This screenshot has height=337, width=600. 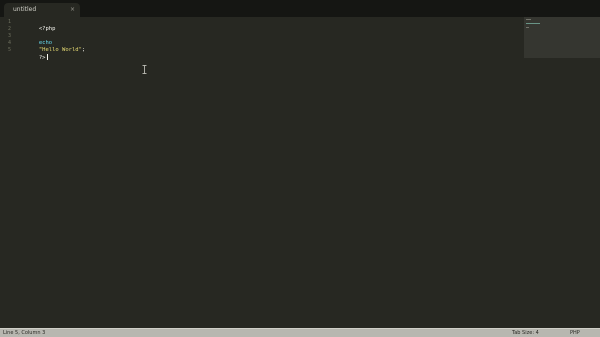 What do you see at coordinates (7, 172) in the screenshot?
I see `line-gutter: 1 2 3 4 5` at bounding box center [7, 172].